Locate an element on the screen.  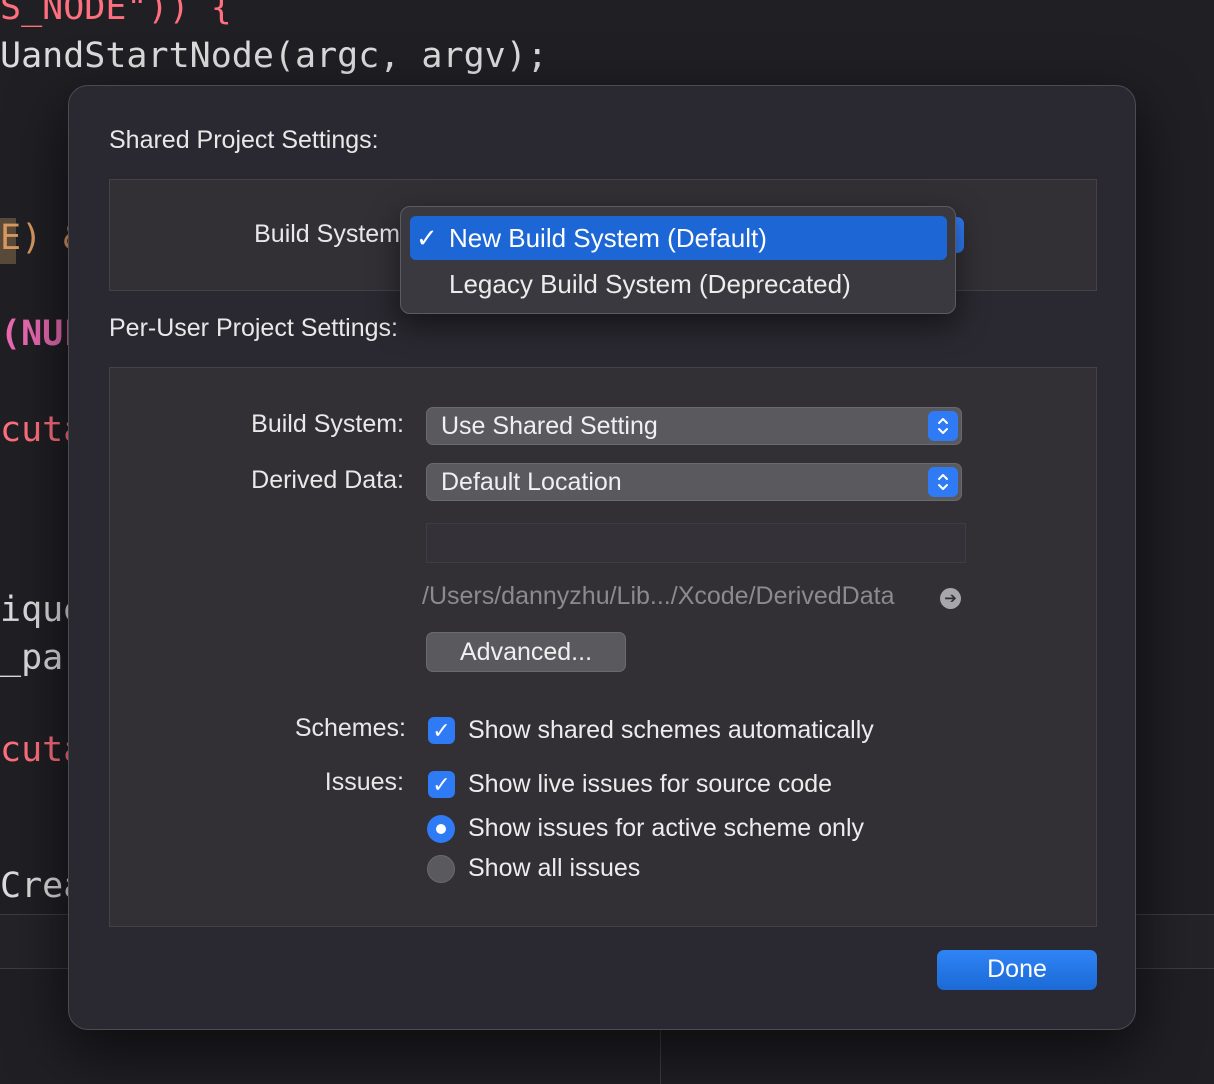
shared-settings-title: Shared Project Settings: is located at coordinates (244, 140).